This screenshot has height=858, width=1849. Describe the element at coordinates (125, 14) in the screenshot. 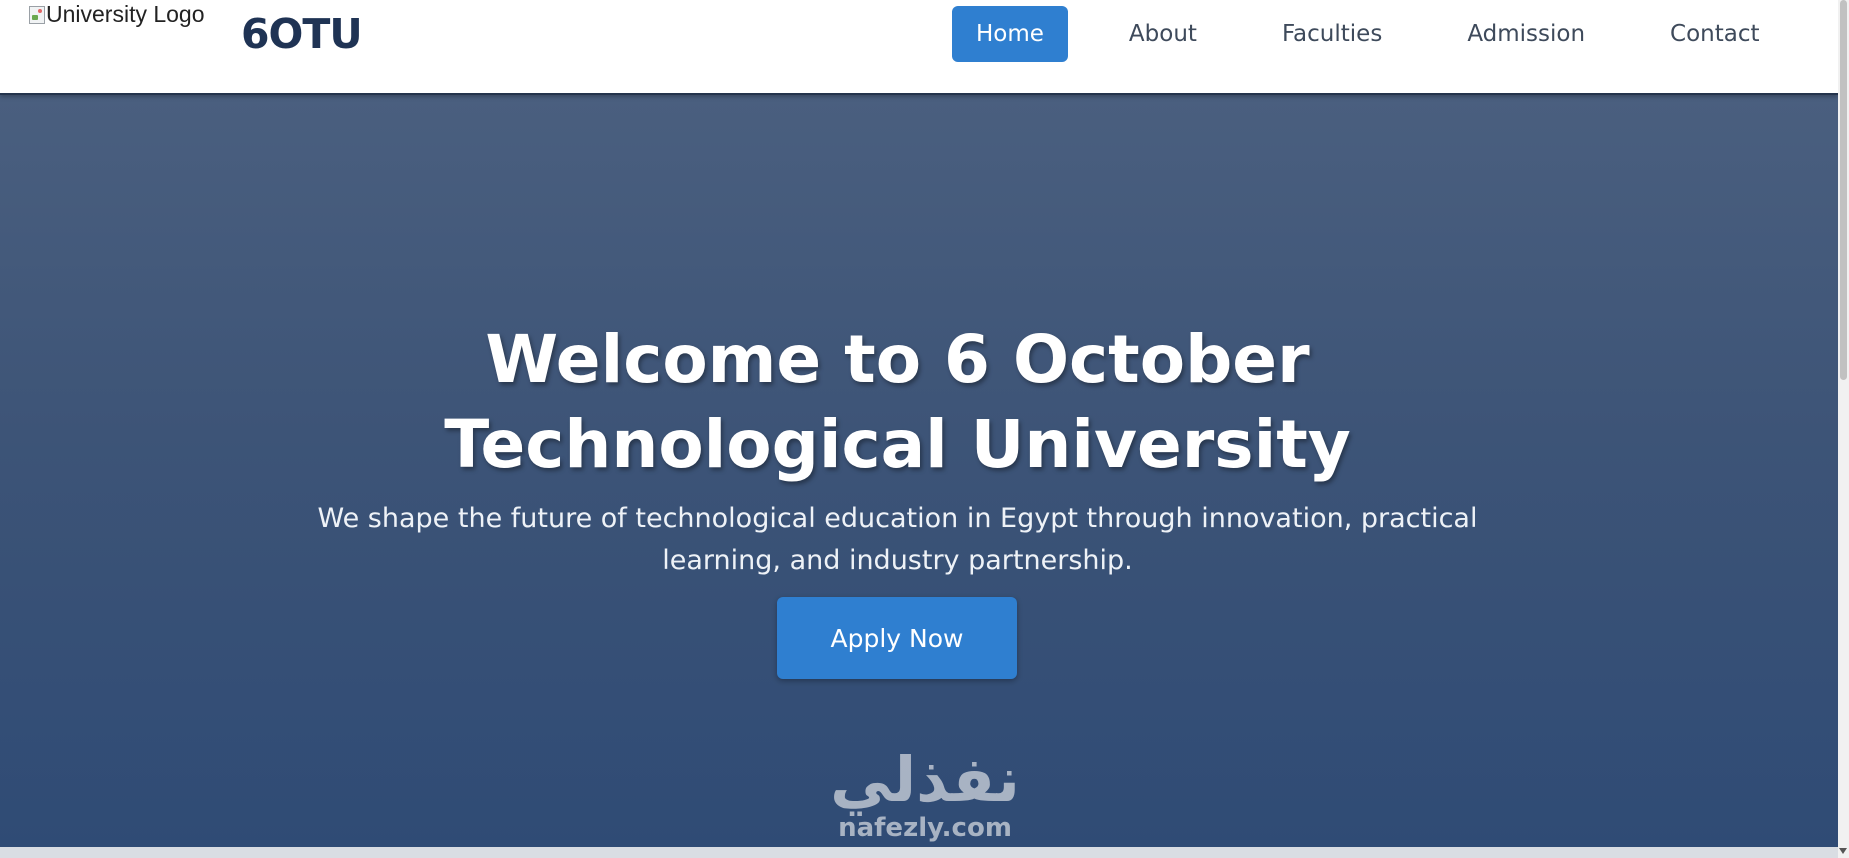

I see `logo-alt-text: University Logo` at that location.